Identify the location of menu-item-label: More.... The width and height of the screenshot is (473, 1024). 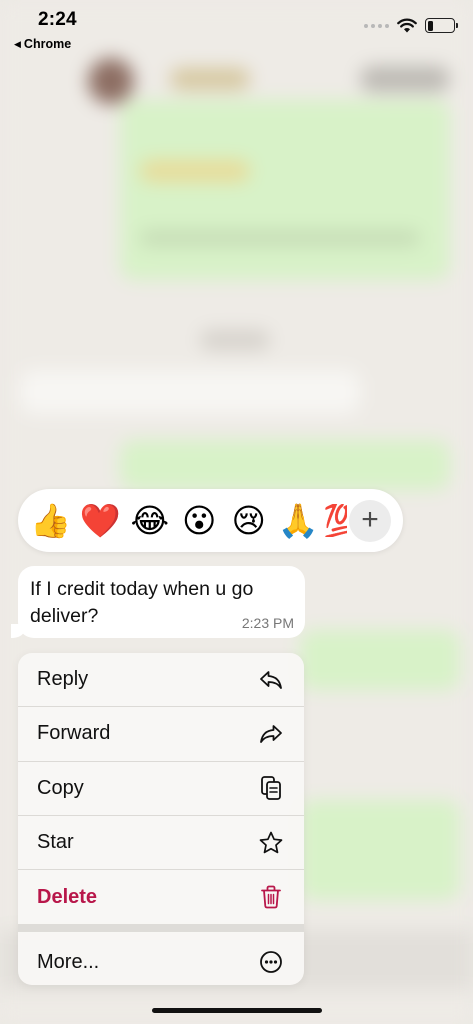
(68, 961).